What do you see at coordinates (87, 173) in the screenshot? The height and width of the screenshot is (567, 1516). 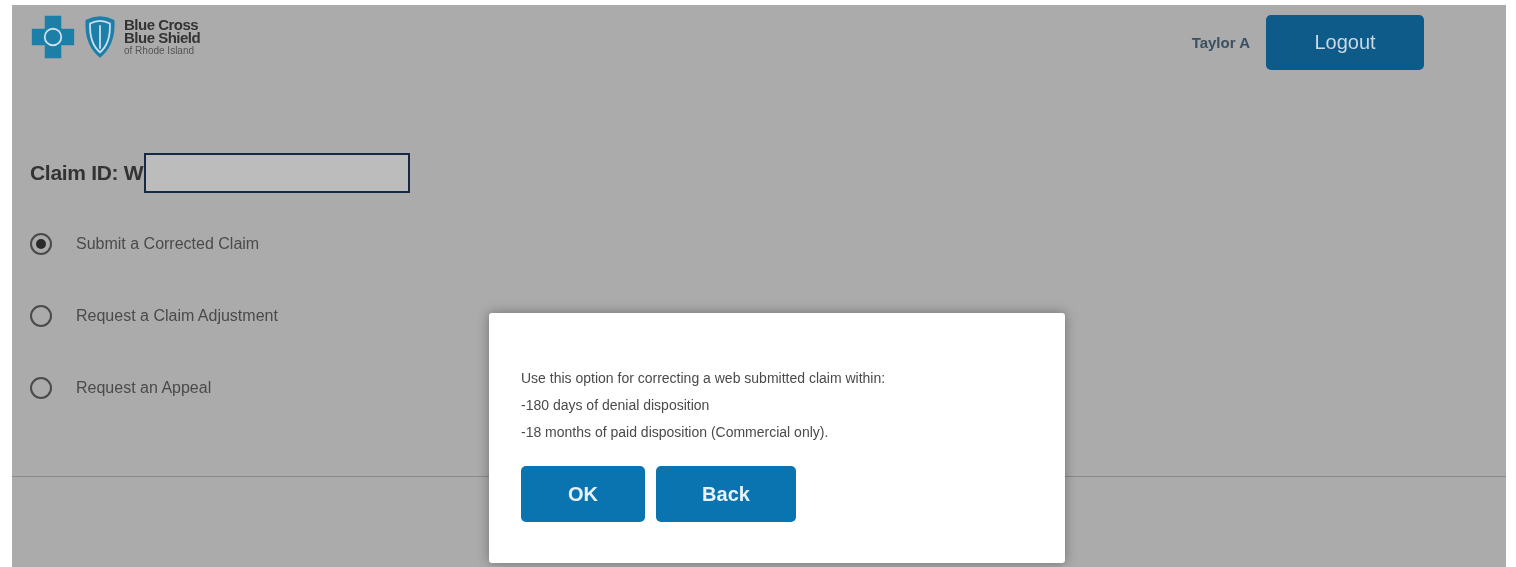 I see `claim-id-label: Claim ID: W` at bounding box center [87, 173].